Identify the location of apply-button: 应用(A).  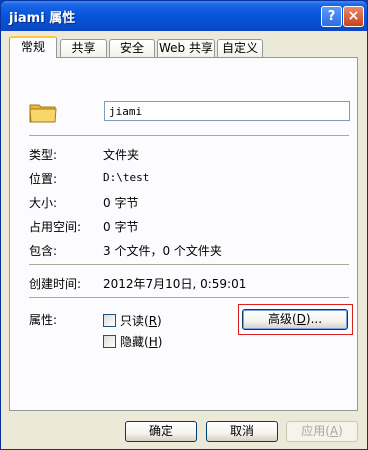
(322, 431).